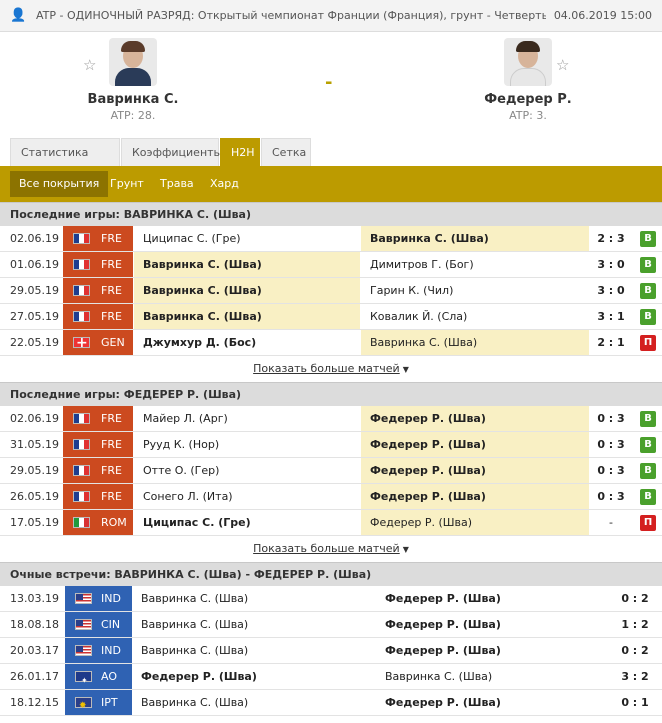 This screenshot has width=662, height=723. I want to click on player-right-photo, so click(528, 62).